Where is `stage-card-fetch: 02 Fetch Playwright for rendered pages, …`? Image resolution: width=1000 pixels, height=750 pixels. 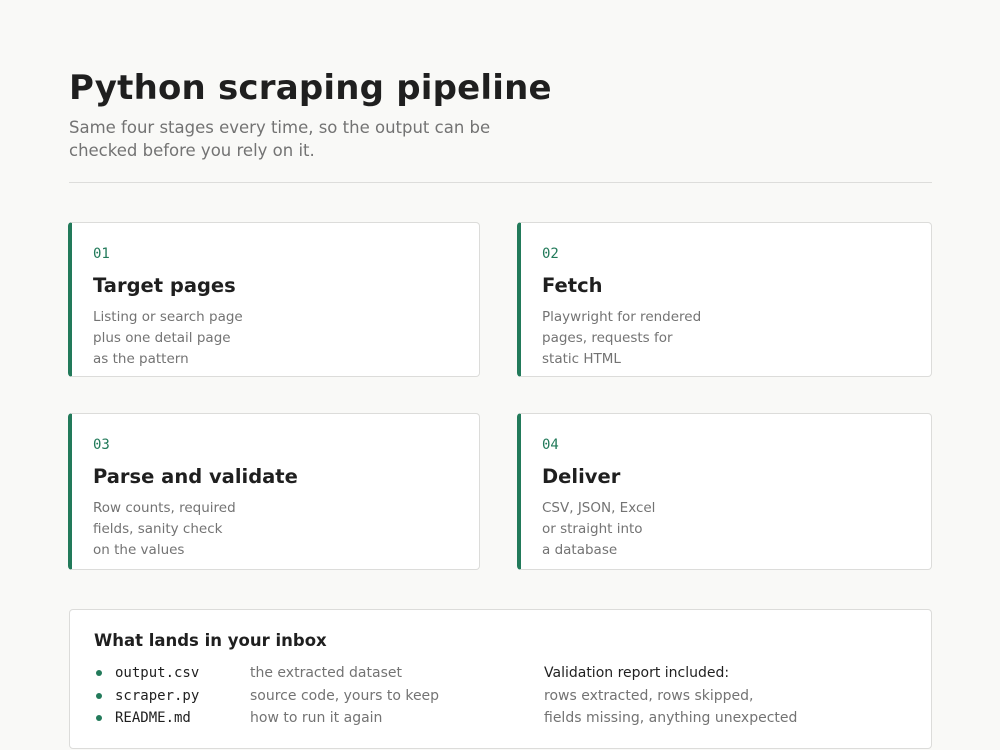 stage-card-fetch: 02 Fetch Playwright for rendered pages, … is located at coordinates (724, 299).